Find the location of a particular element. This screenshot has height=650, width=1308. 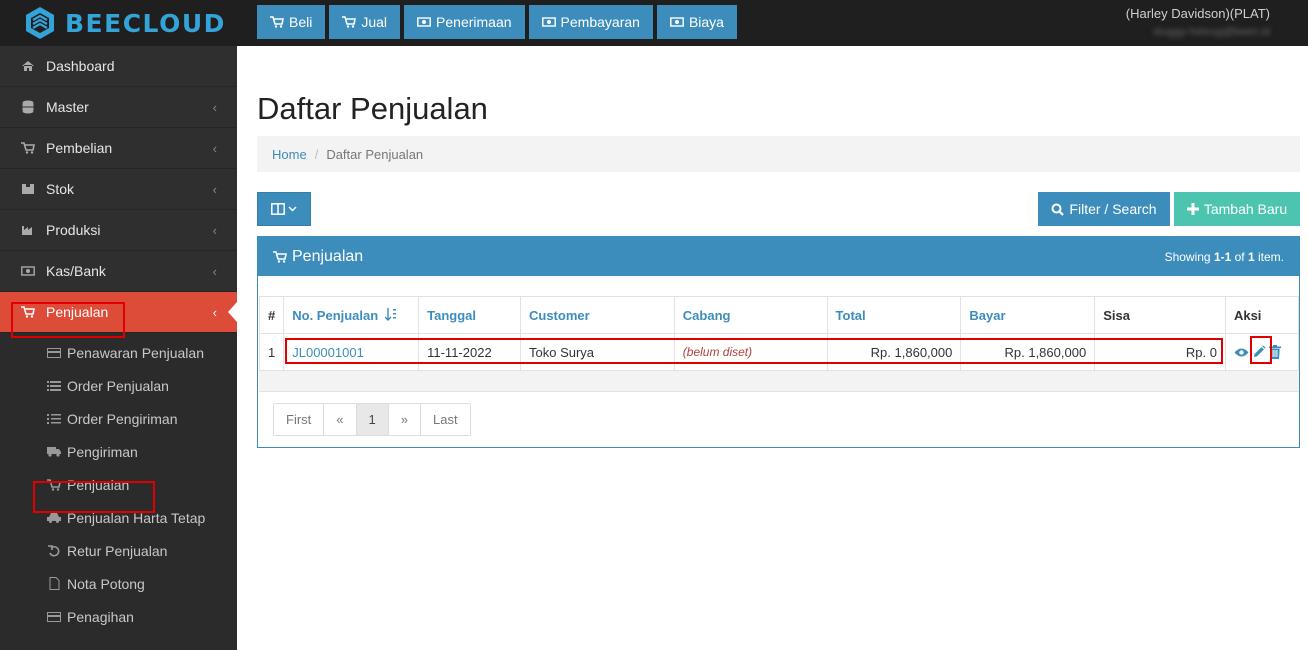

panel-summary: Showing 1-1 of 1 item. is located at coordinates (1224, 257).